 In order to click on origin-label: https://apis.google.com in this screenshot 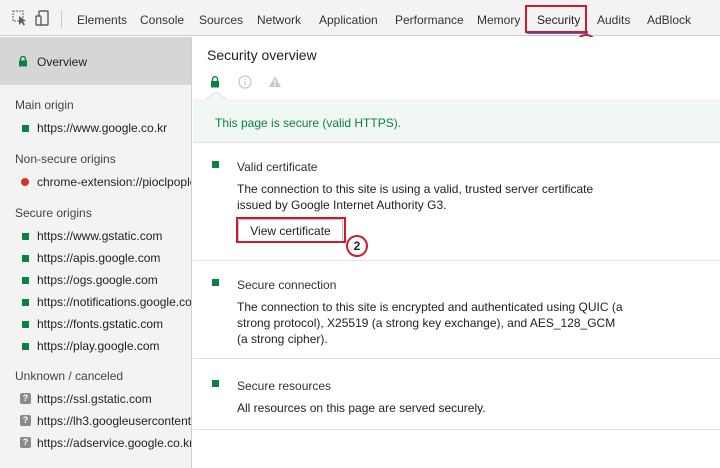, I will do `click(99, 258)`.